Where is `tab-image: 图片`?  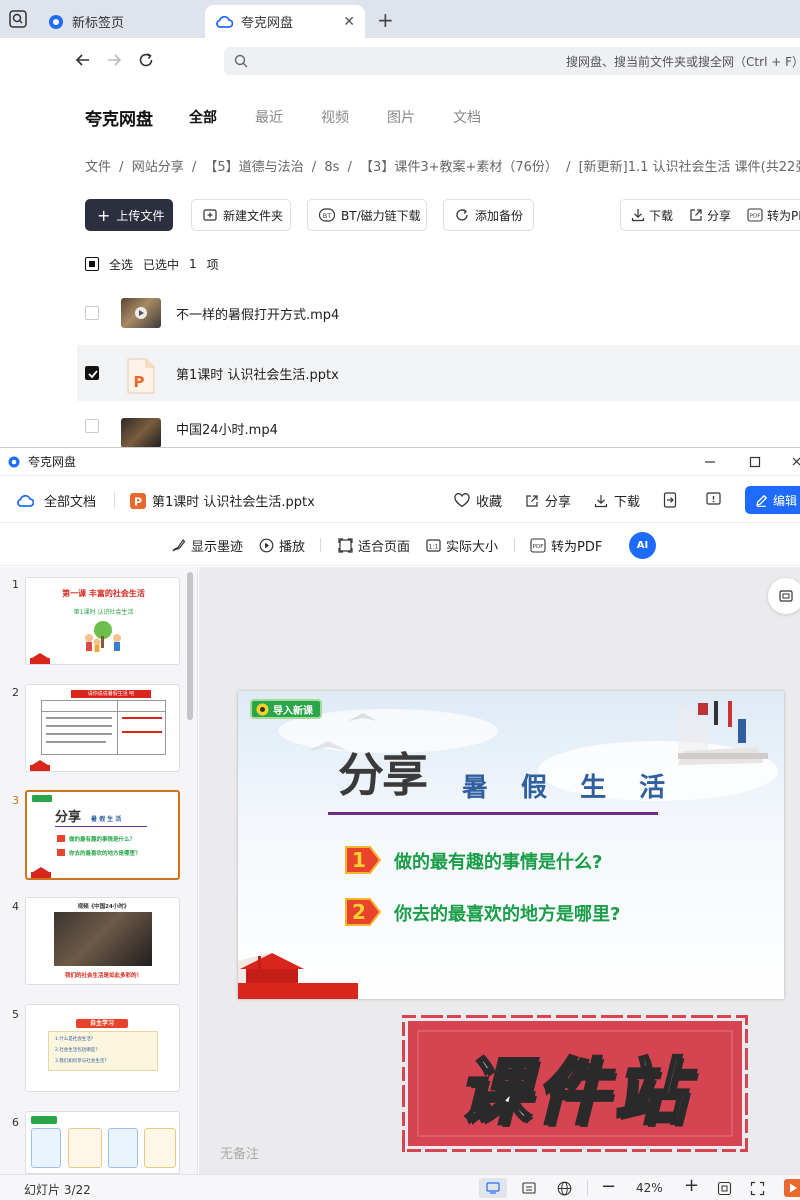 tab-image: 图片 is located at coordinates (401, 117).